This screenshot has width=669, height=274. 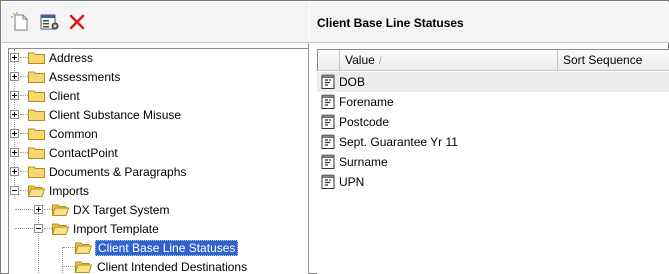 What do you see at coordinates (493, 102) in the screenshot?
I see `table-row: Forename` at bounding box center [493, 102].